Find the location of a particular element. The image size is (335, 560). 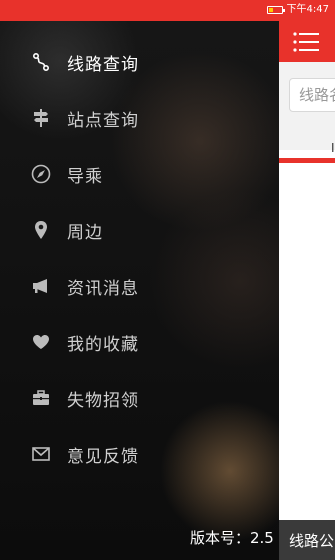

status-time: 下午4:47 is located at coordinates (307, 9).